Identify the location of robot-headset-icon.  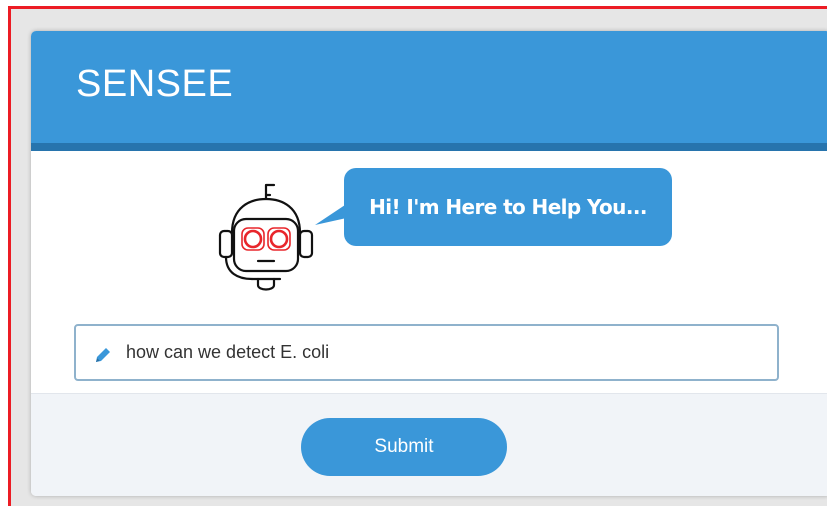
(266, 237).